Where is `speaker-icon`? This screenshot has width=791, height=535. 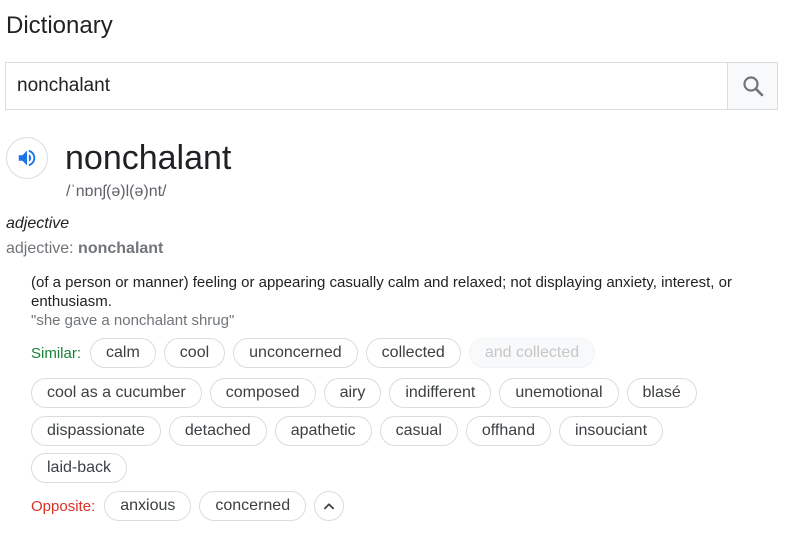
speaker-icon is located at coordinates (27, 158).